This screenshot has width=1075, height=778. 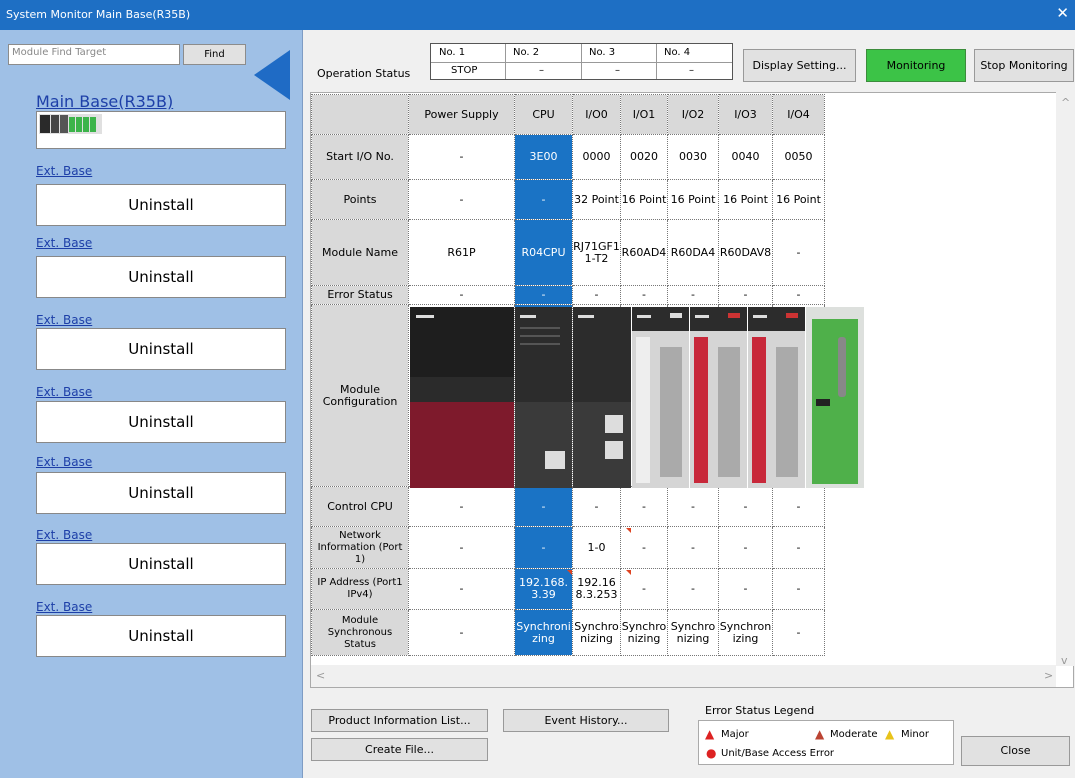 I want to click on row-label: Module Synchronous Status, so click(x=360, y=632).